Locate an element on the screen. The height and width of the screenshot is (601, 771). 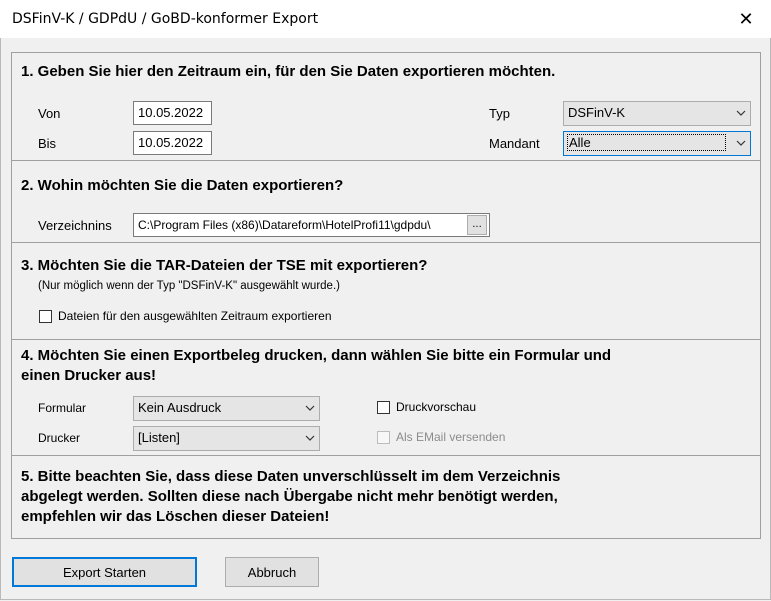
section4-heading-line2: einen Drucker aus! is located at coordinates (89, 375).